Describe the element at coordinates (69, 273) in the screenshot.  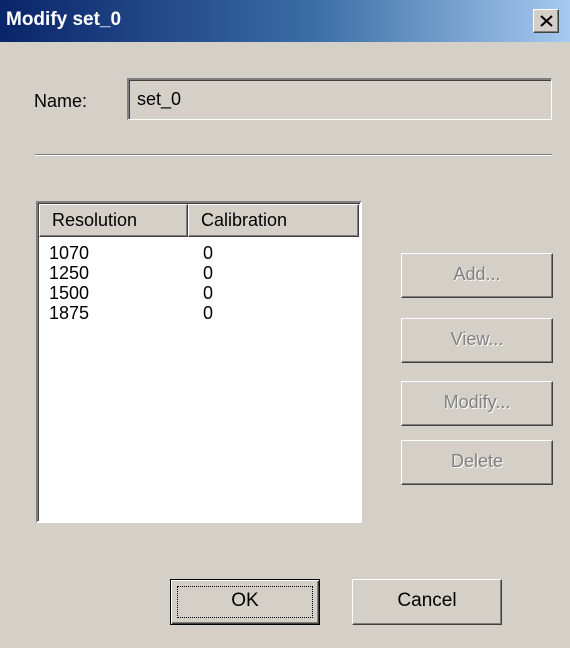
I see `cell-resolution: 1250` at that location.